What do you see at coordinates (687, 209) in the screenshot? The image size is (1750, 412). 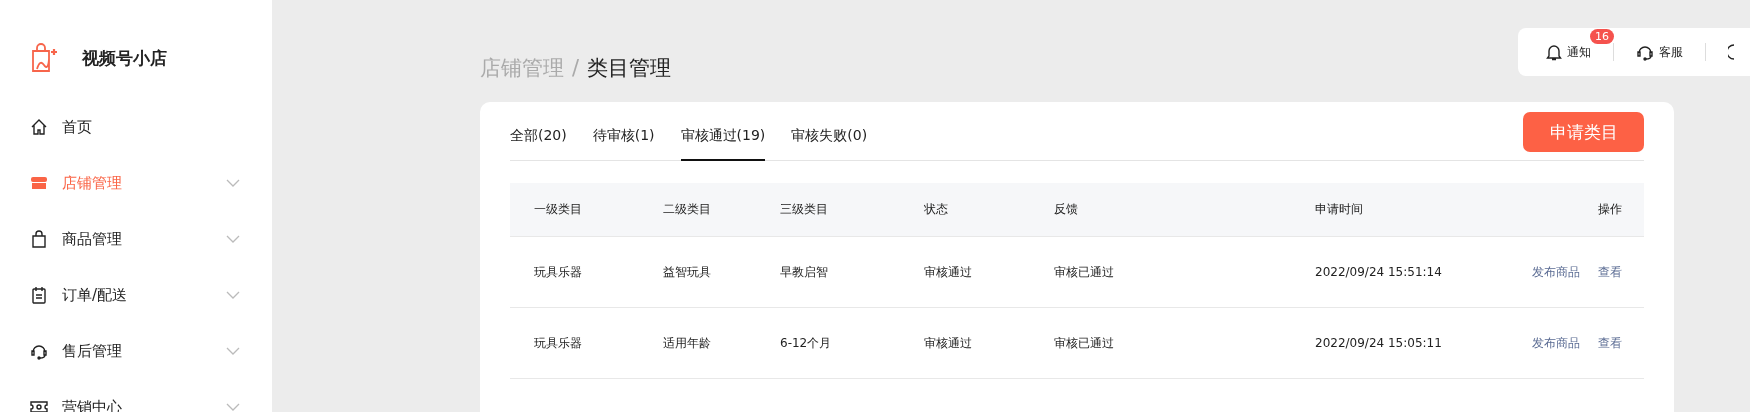 I see `column-header: 二级类目` at bounding box center [687, 209].